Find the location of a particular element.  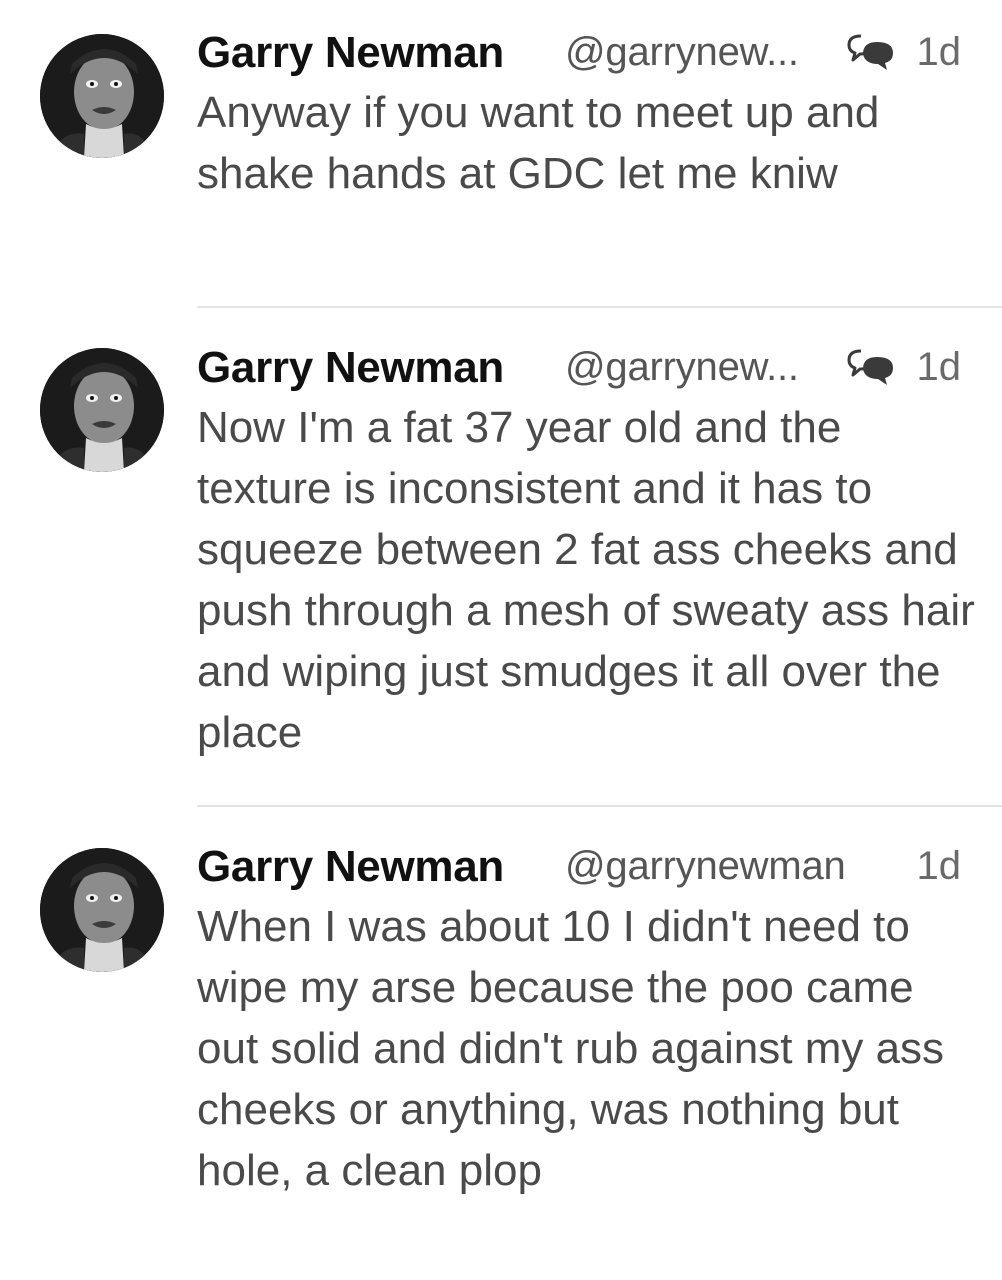

author-handle: @garrynewman is located at coordinates (705, 866).